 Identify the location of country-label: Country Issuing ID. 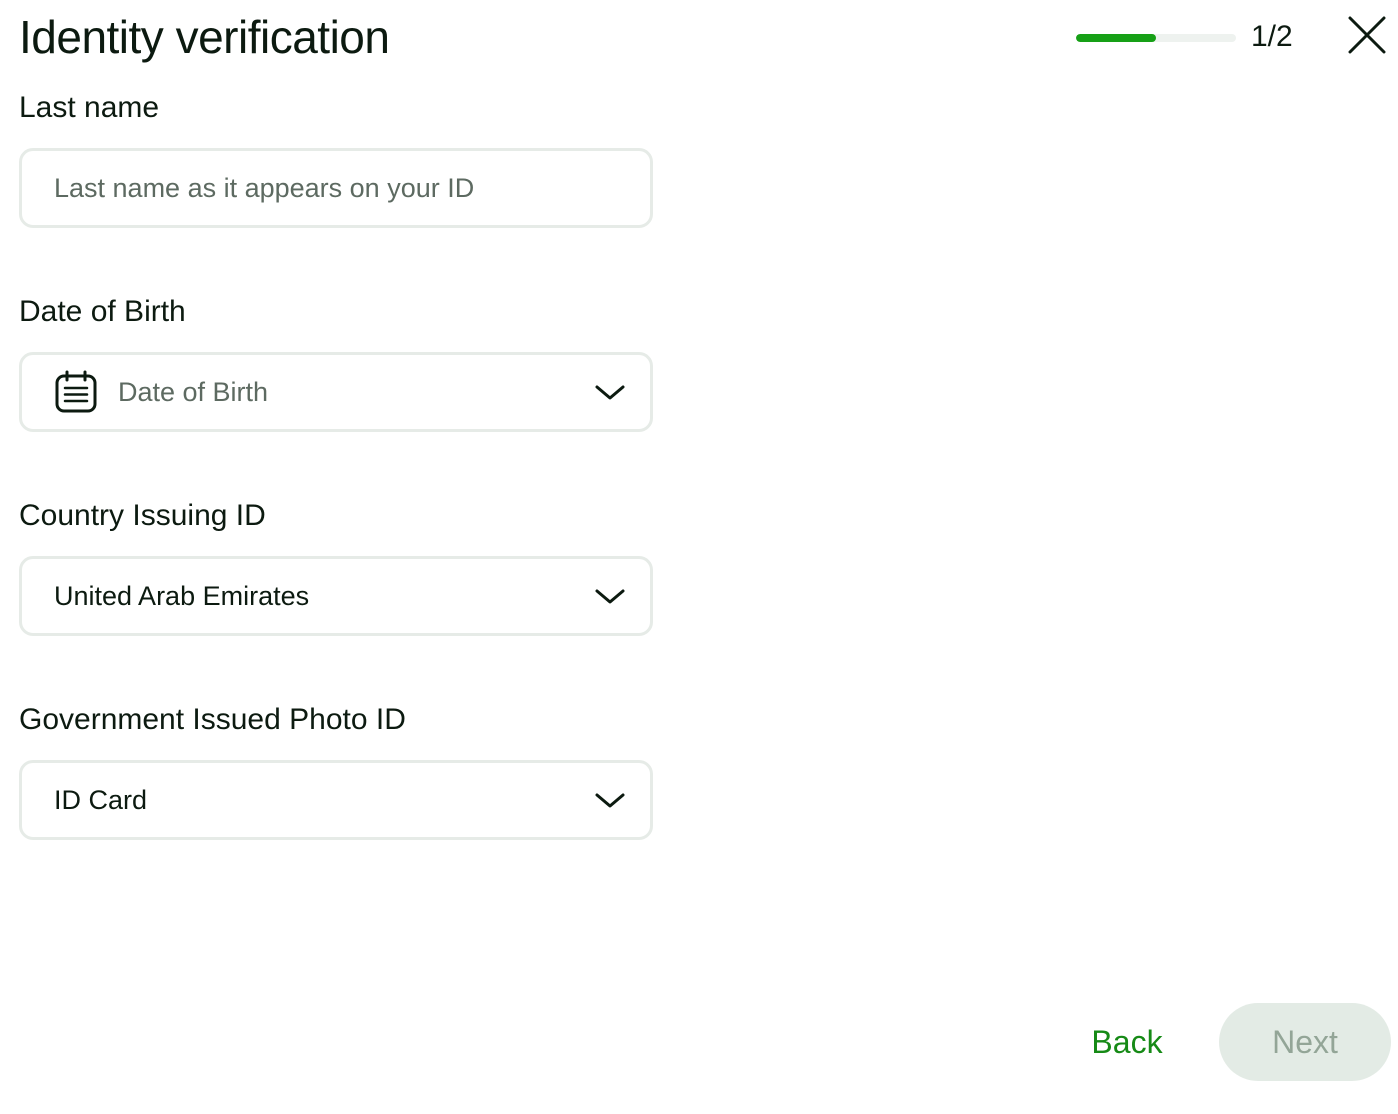
(142, 515).